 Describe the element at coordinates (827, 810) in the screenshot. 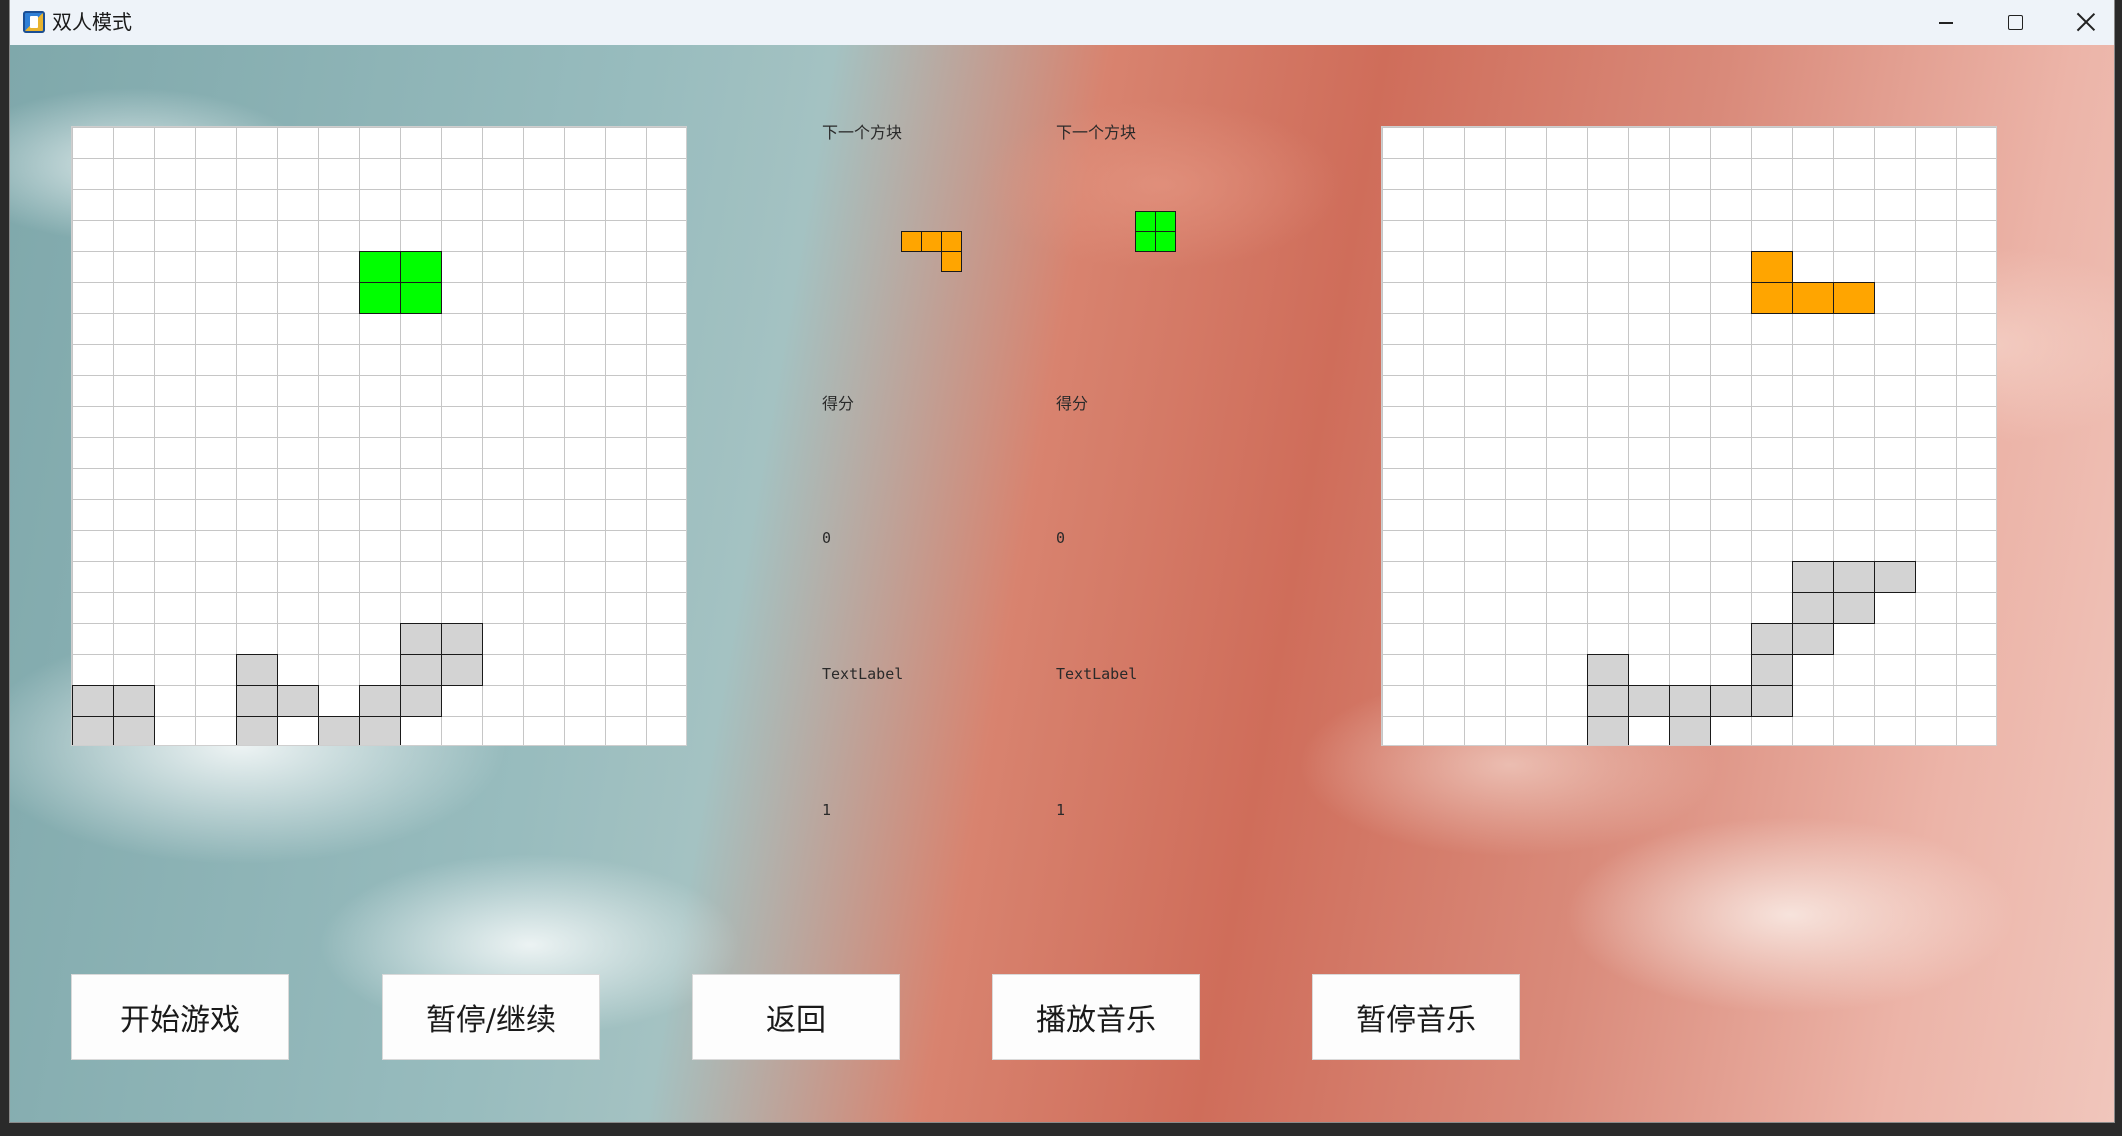

I see `player1-level-value: 1` at that location.